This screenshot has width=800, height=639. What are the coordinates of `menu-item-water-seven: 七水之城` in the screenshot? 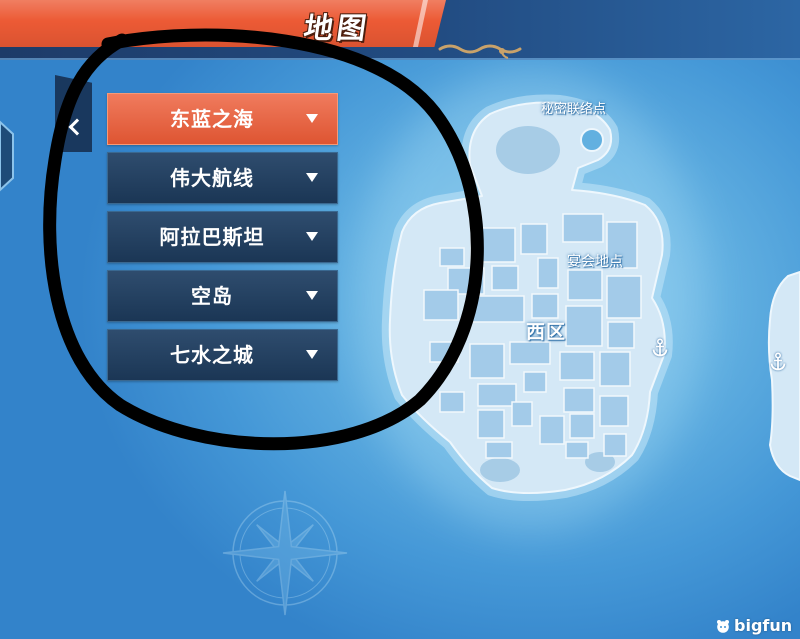 It's located at (222, 355).